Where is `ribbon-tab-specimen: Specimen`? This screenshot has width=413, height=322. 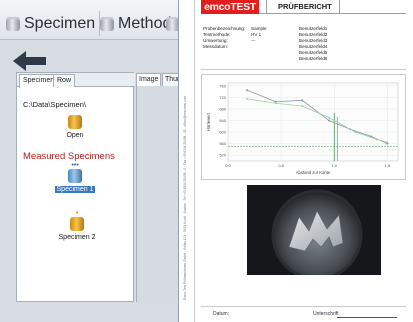
ribbon-tab-specimen: Specimen is located at coordinates (53, 23).